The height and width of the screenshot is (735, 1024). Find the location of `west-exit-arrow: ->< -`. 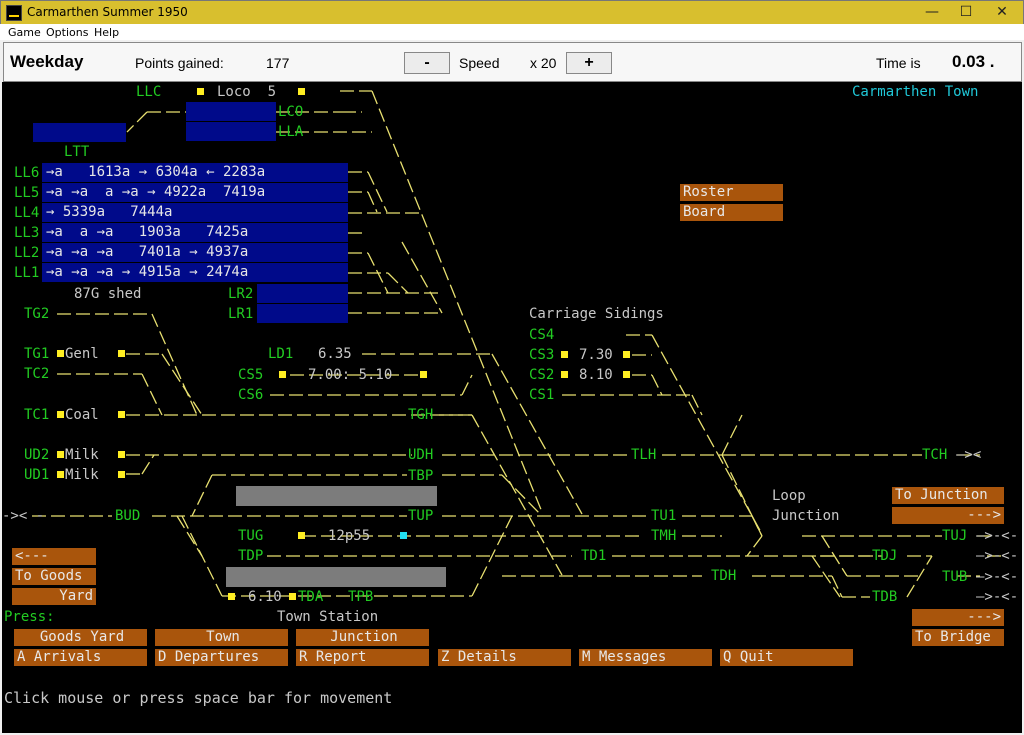

west-exit-arrow: ->< - is located at coordinates (23, 516).